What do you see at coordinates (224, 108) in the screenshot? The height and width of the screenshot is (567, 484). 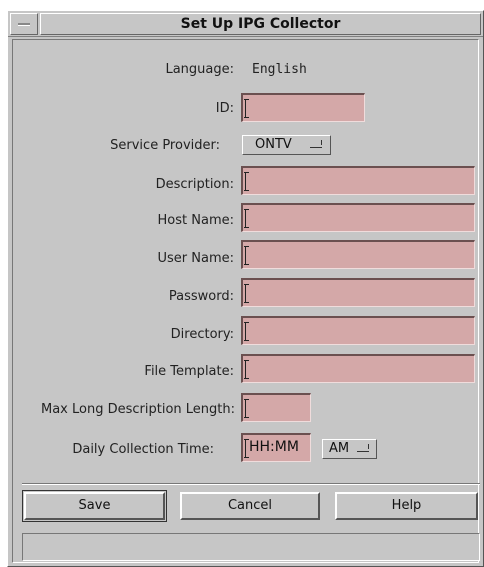 I see `id-label: ID:` at bounding box center [224, 108].